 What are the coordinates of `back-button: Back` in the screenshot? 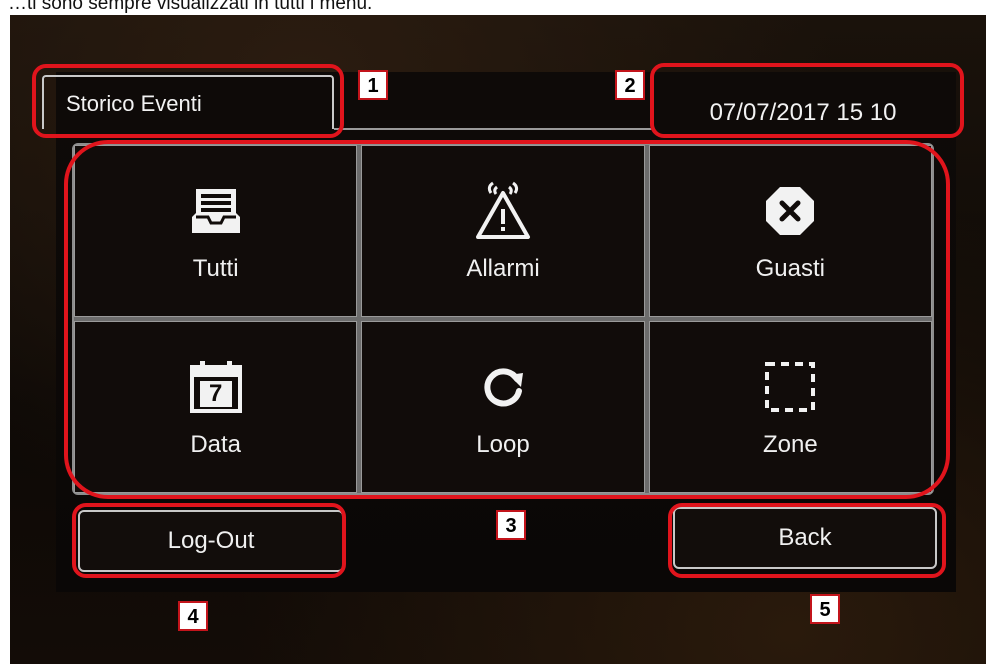 It's located at (805, 538).